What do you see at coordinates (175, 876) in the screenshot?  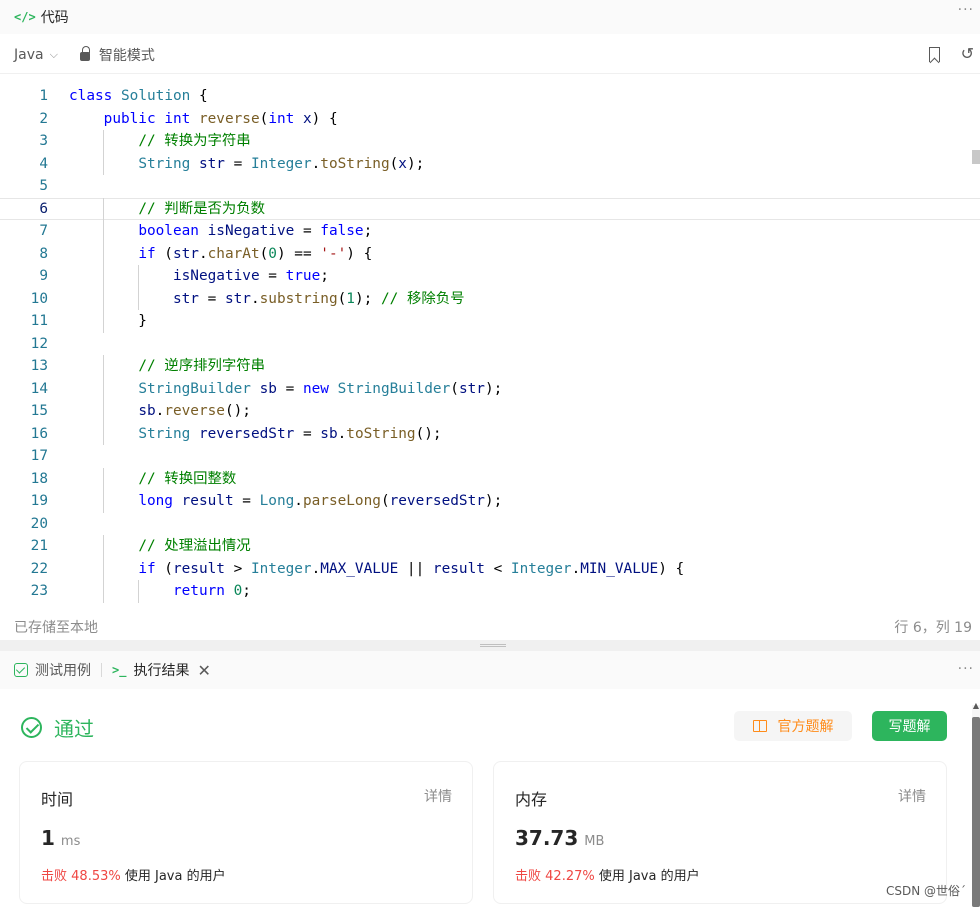 I see `runtime-beat-suffix: 使用 Java 的用户` at bounding box center [175, 876].